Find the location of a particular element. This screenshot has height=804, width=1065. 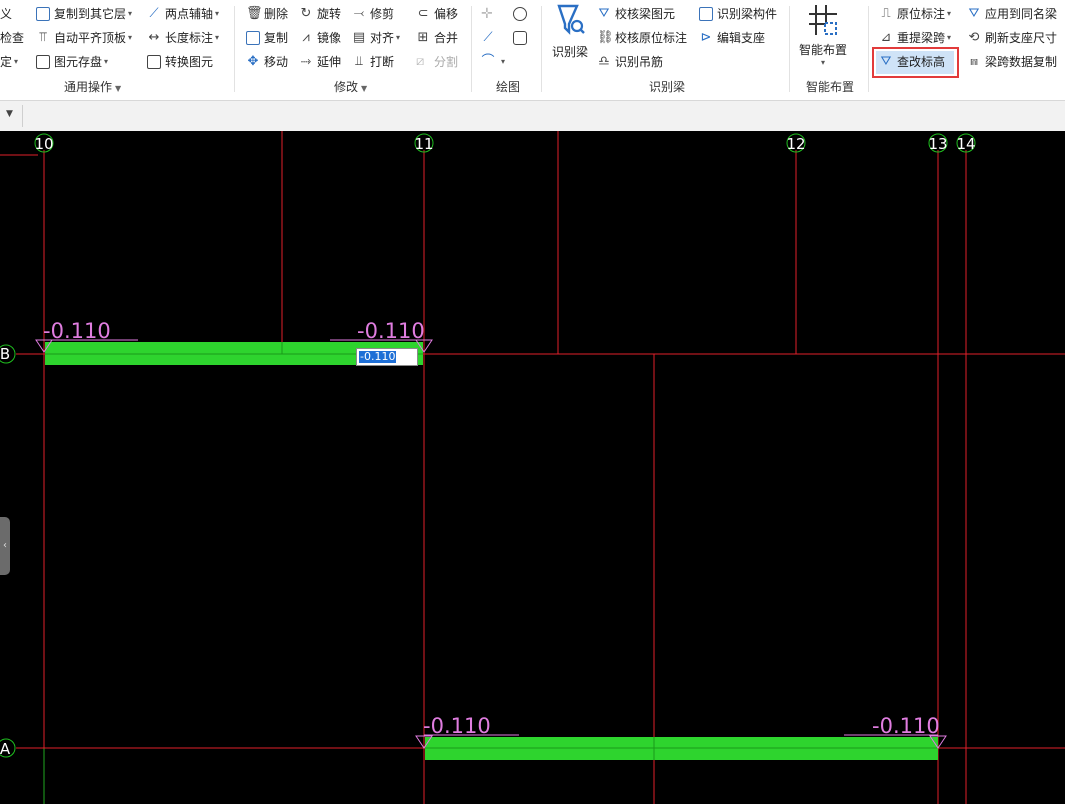

merge-button: ⊞ 合并 is located at coordinates (437, 38).